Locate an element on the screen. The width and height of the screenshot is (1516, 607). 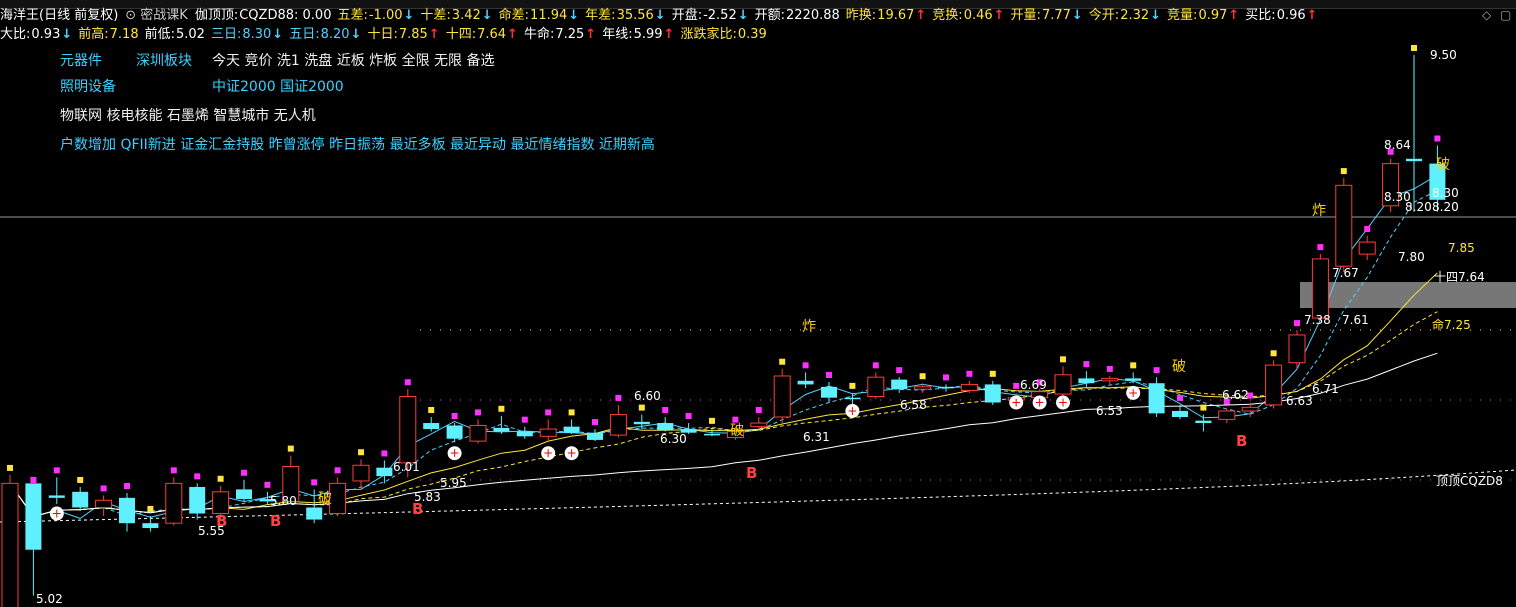
indicator-row1-9: 昨换:19.67↑ is located at coordinates (886, 16).